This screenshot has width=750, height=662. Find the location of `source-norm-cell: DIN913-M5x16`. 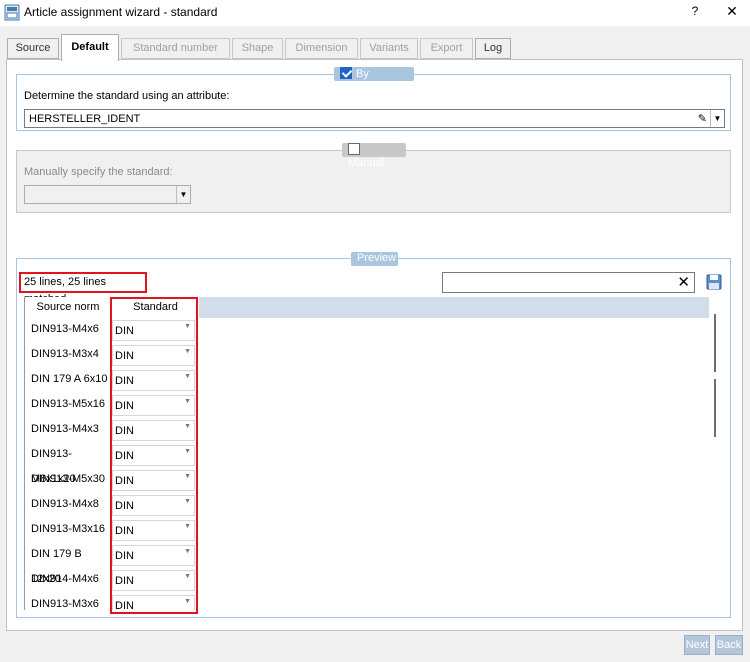

source-norm-cell: DIN913-M5x16 is located at coordinates (68, 404).